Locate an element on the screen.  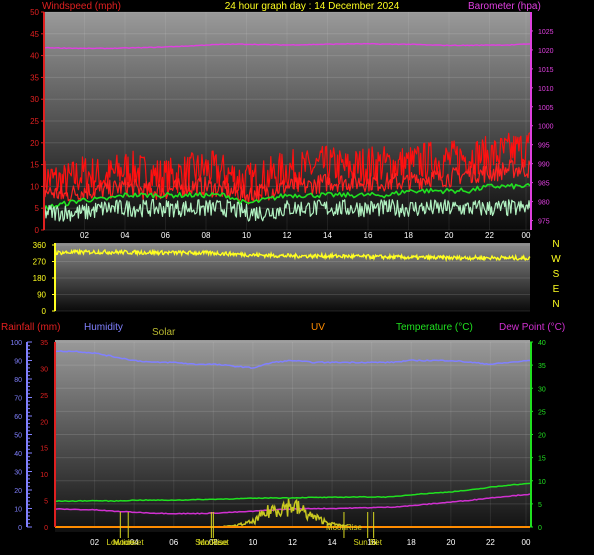
temperature-tick-label: 30 is located at coordinates (542, 389).